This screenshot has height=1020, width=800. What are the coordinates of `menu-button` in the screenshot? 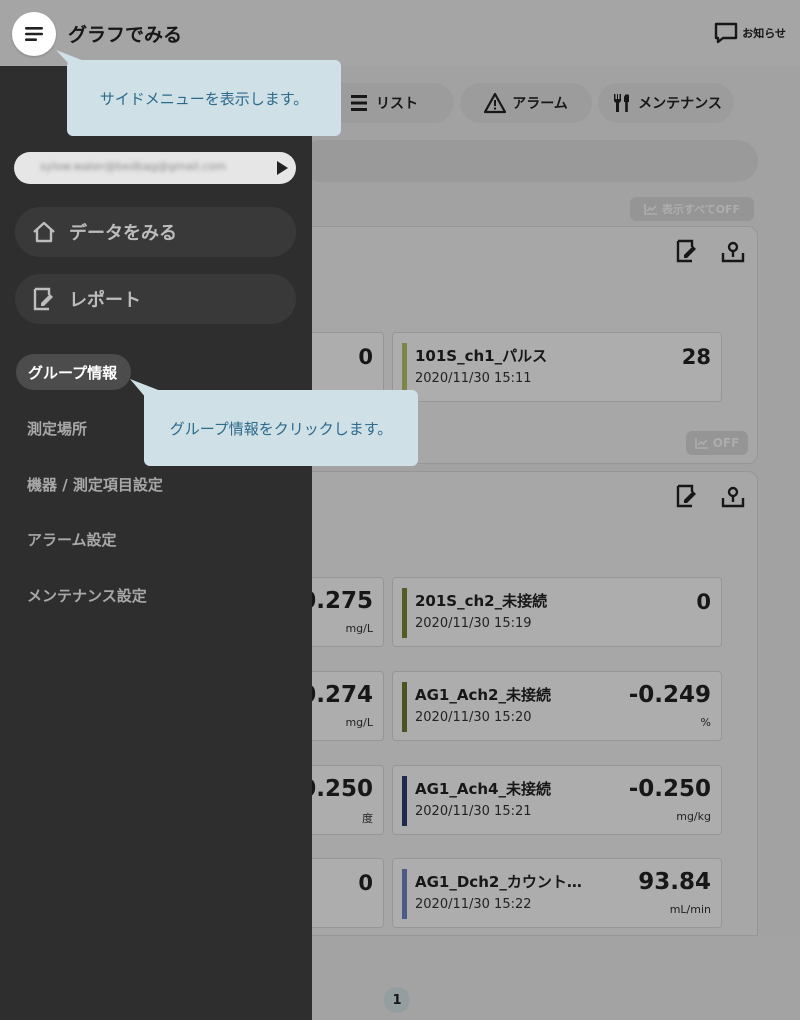 It's located at (34, 34).